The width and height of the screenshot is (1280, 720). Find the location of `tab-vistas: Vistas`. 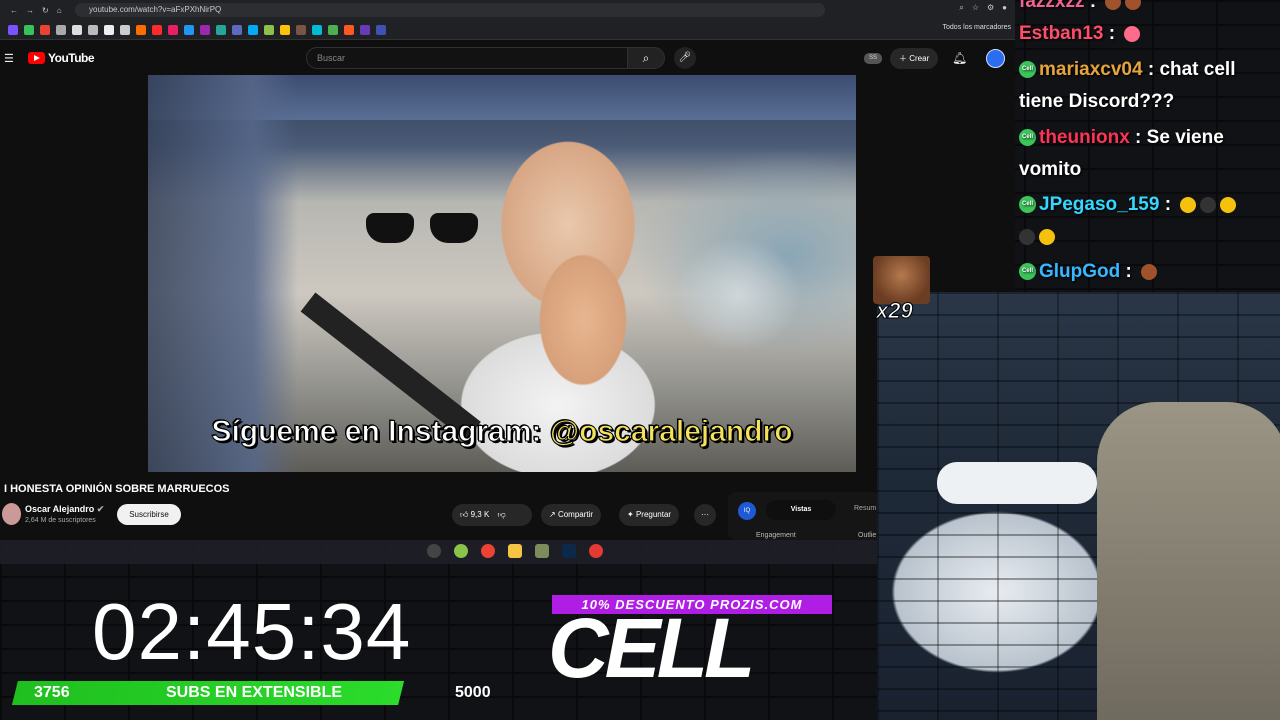

tab-vistas: Vistas is located at coordinates (801, 510).